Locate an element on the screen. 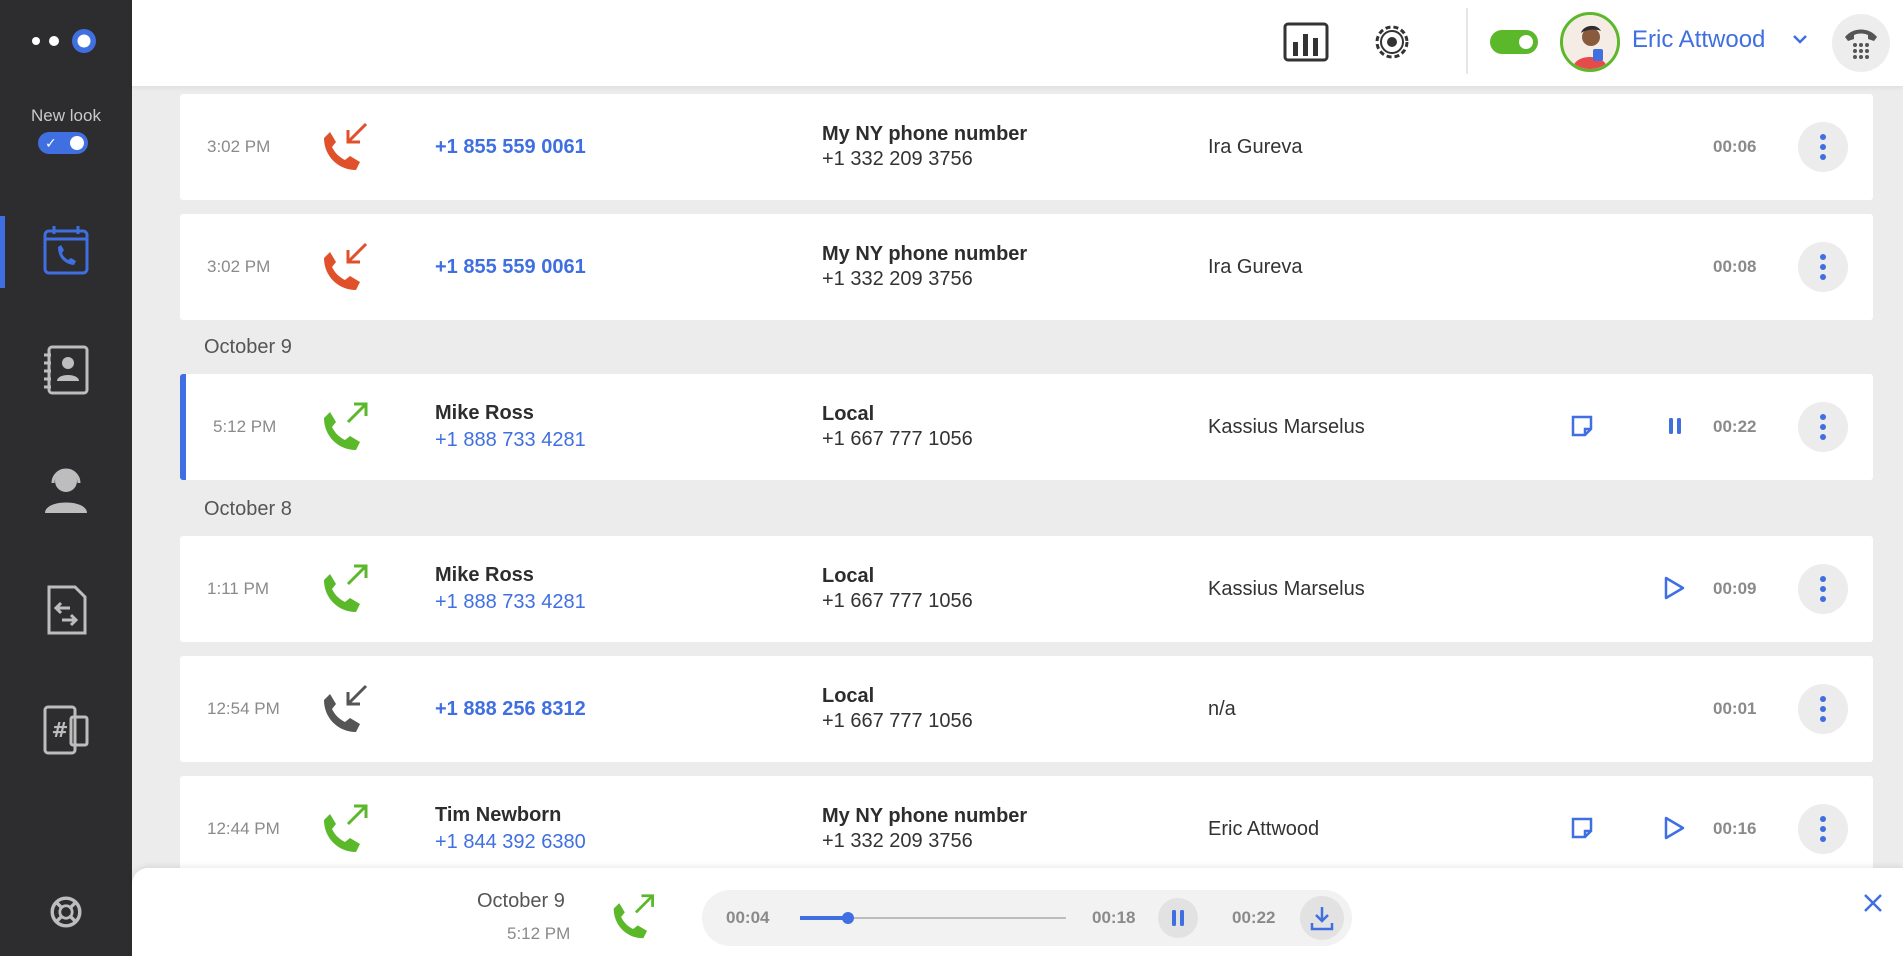  user-avatar-icon is located at coordinates (1590, 42).